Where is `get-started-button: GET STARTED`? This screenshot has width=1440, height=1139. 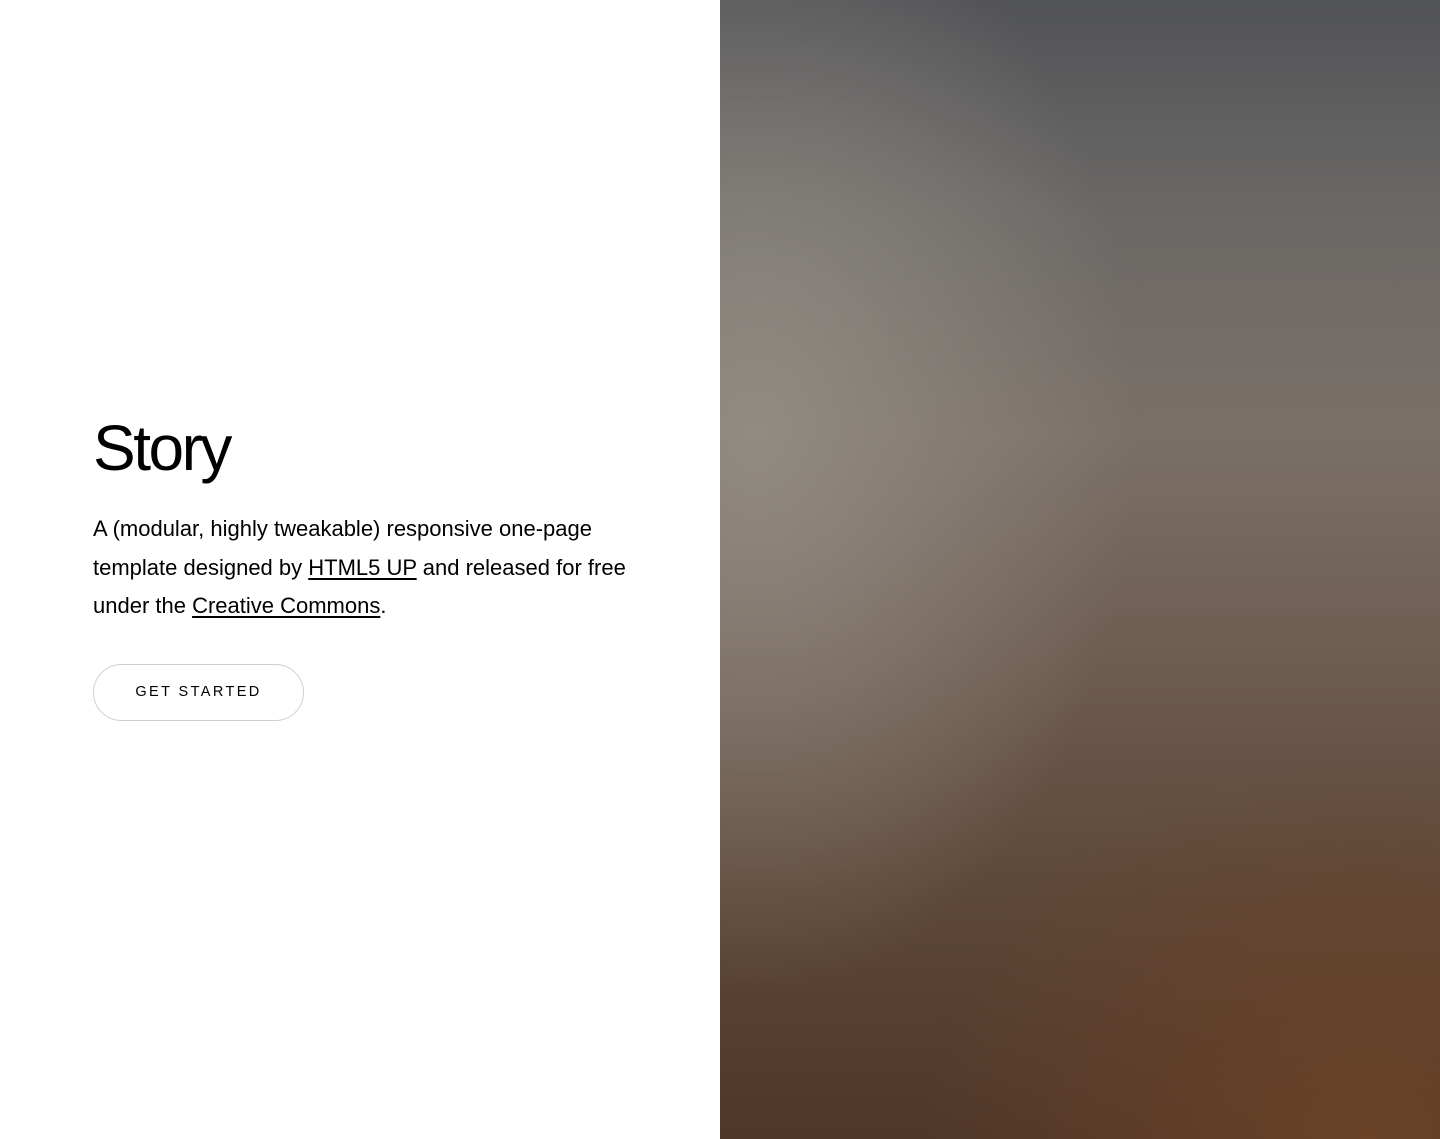
get-started-button: GET STARTED is located at coordinates (198, 692).